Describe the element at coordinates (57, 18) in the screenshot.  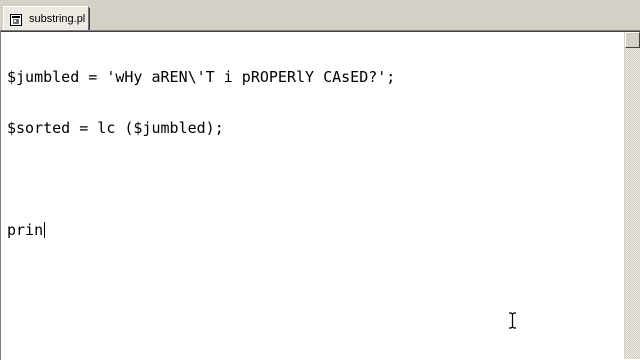
I see `tab-label: substring.pl` at that location.